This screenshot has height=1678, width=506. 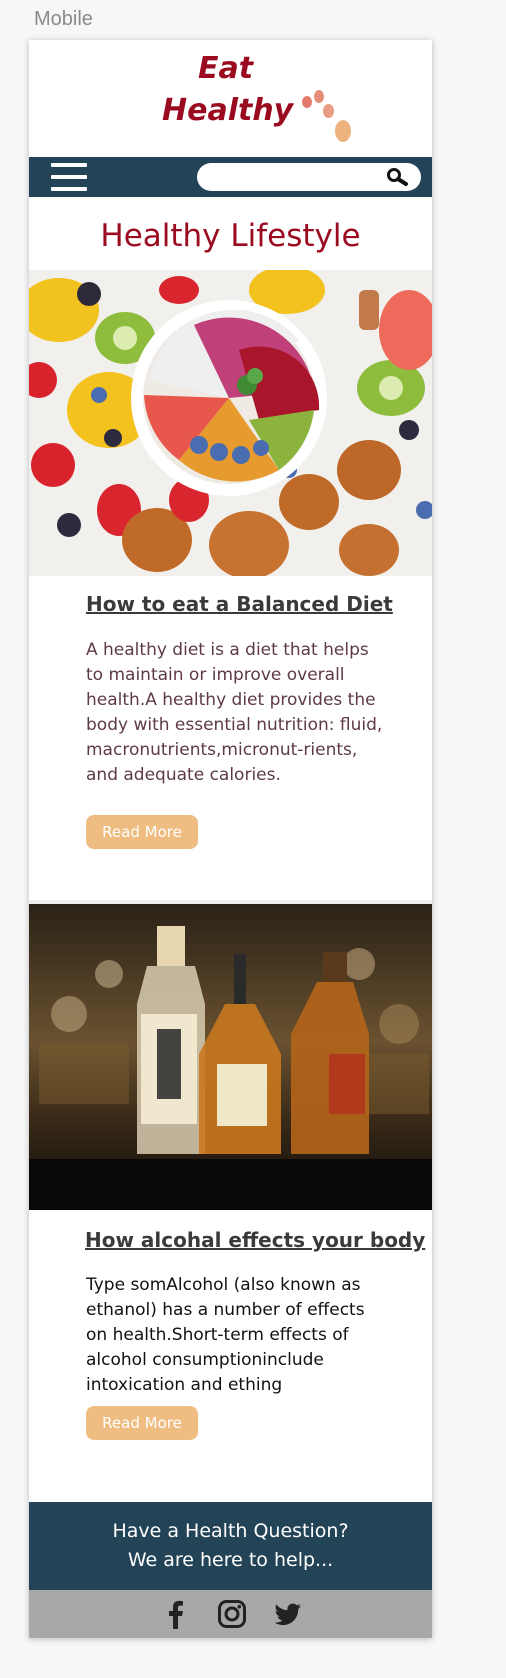 I want to click on search-input, so click(x=296, y=178).